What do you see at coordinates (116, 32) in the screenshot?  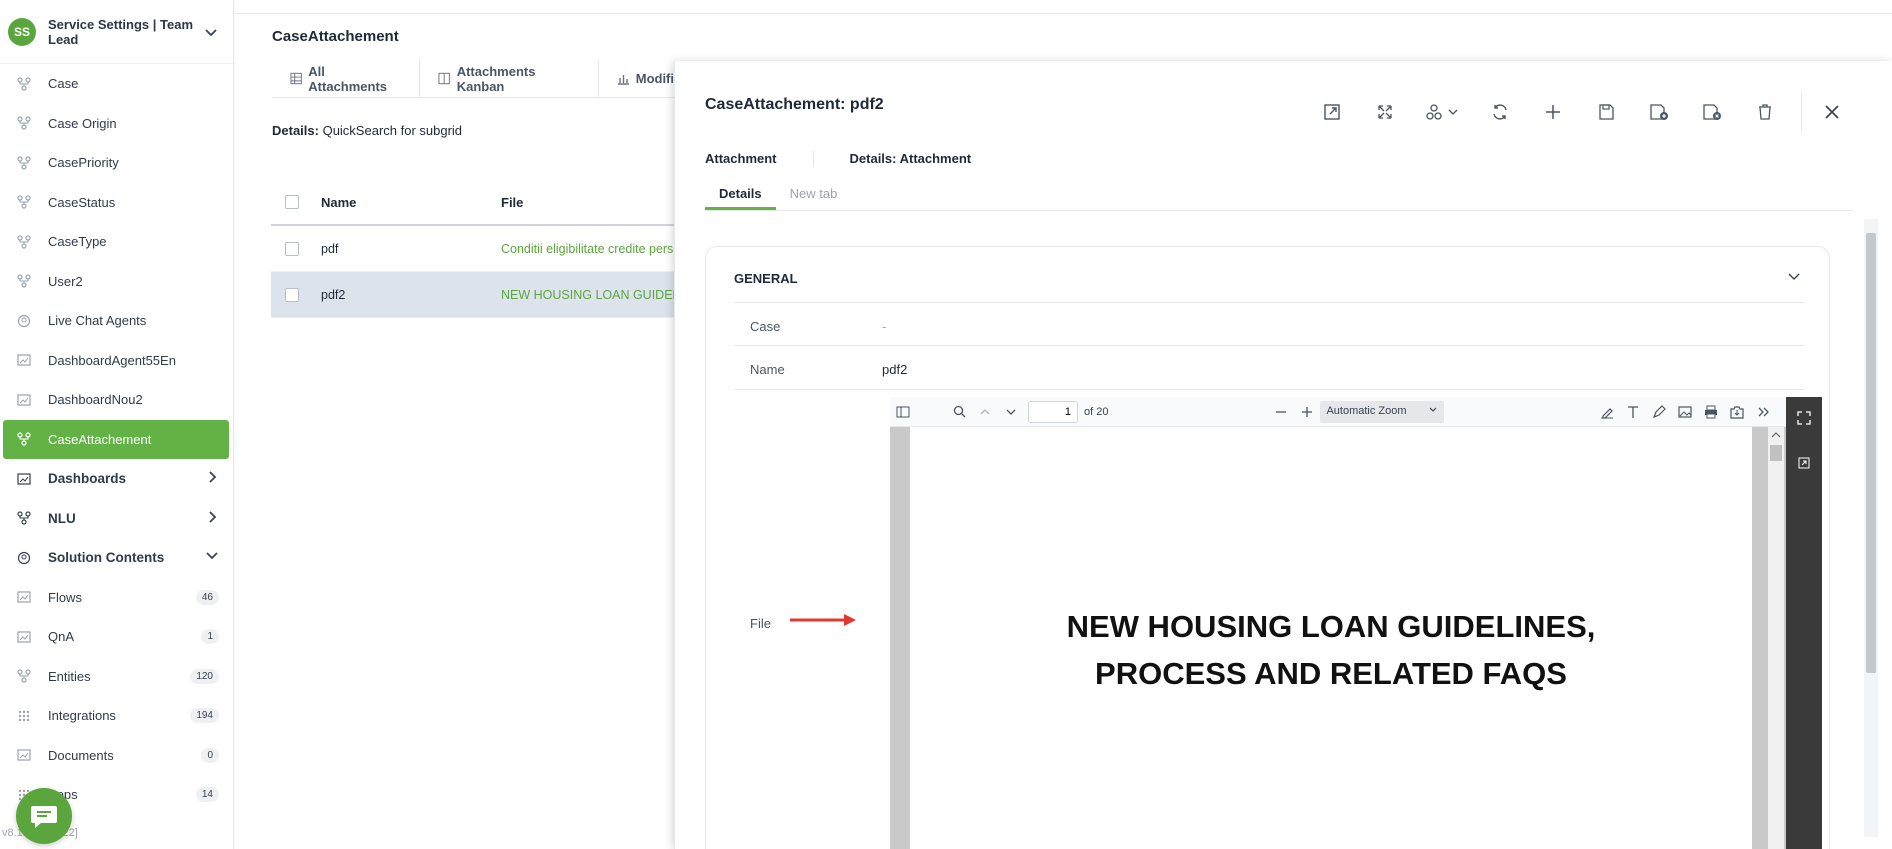 I see `sidebar-header: SS Service Settings | Team Lead` at bounding box center [116, 32].